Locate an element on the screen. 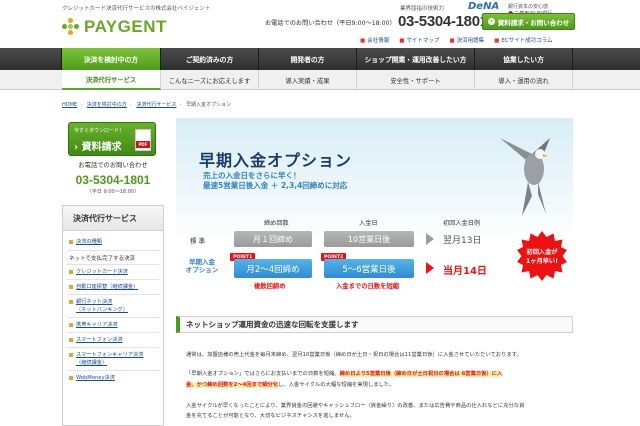  subnav-results: 導入実績・成果 is located at coordinates (308, 80).